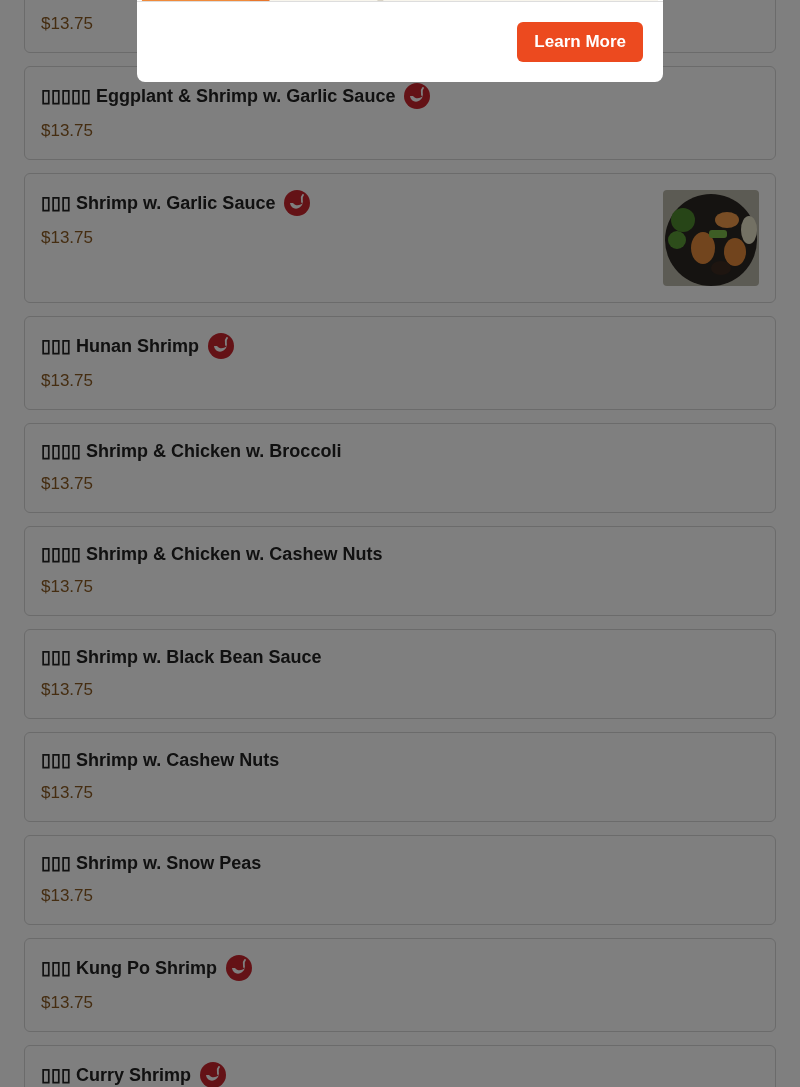 The height and width of the screenshot is (1087, 800). What do you see at coordinates (120, 346) in the screenshot?
I see `dish-name: ▯▯▯ Hunan Shrimp` at bounding box center [120, 346].